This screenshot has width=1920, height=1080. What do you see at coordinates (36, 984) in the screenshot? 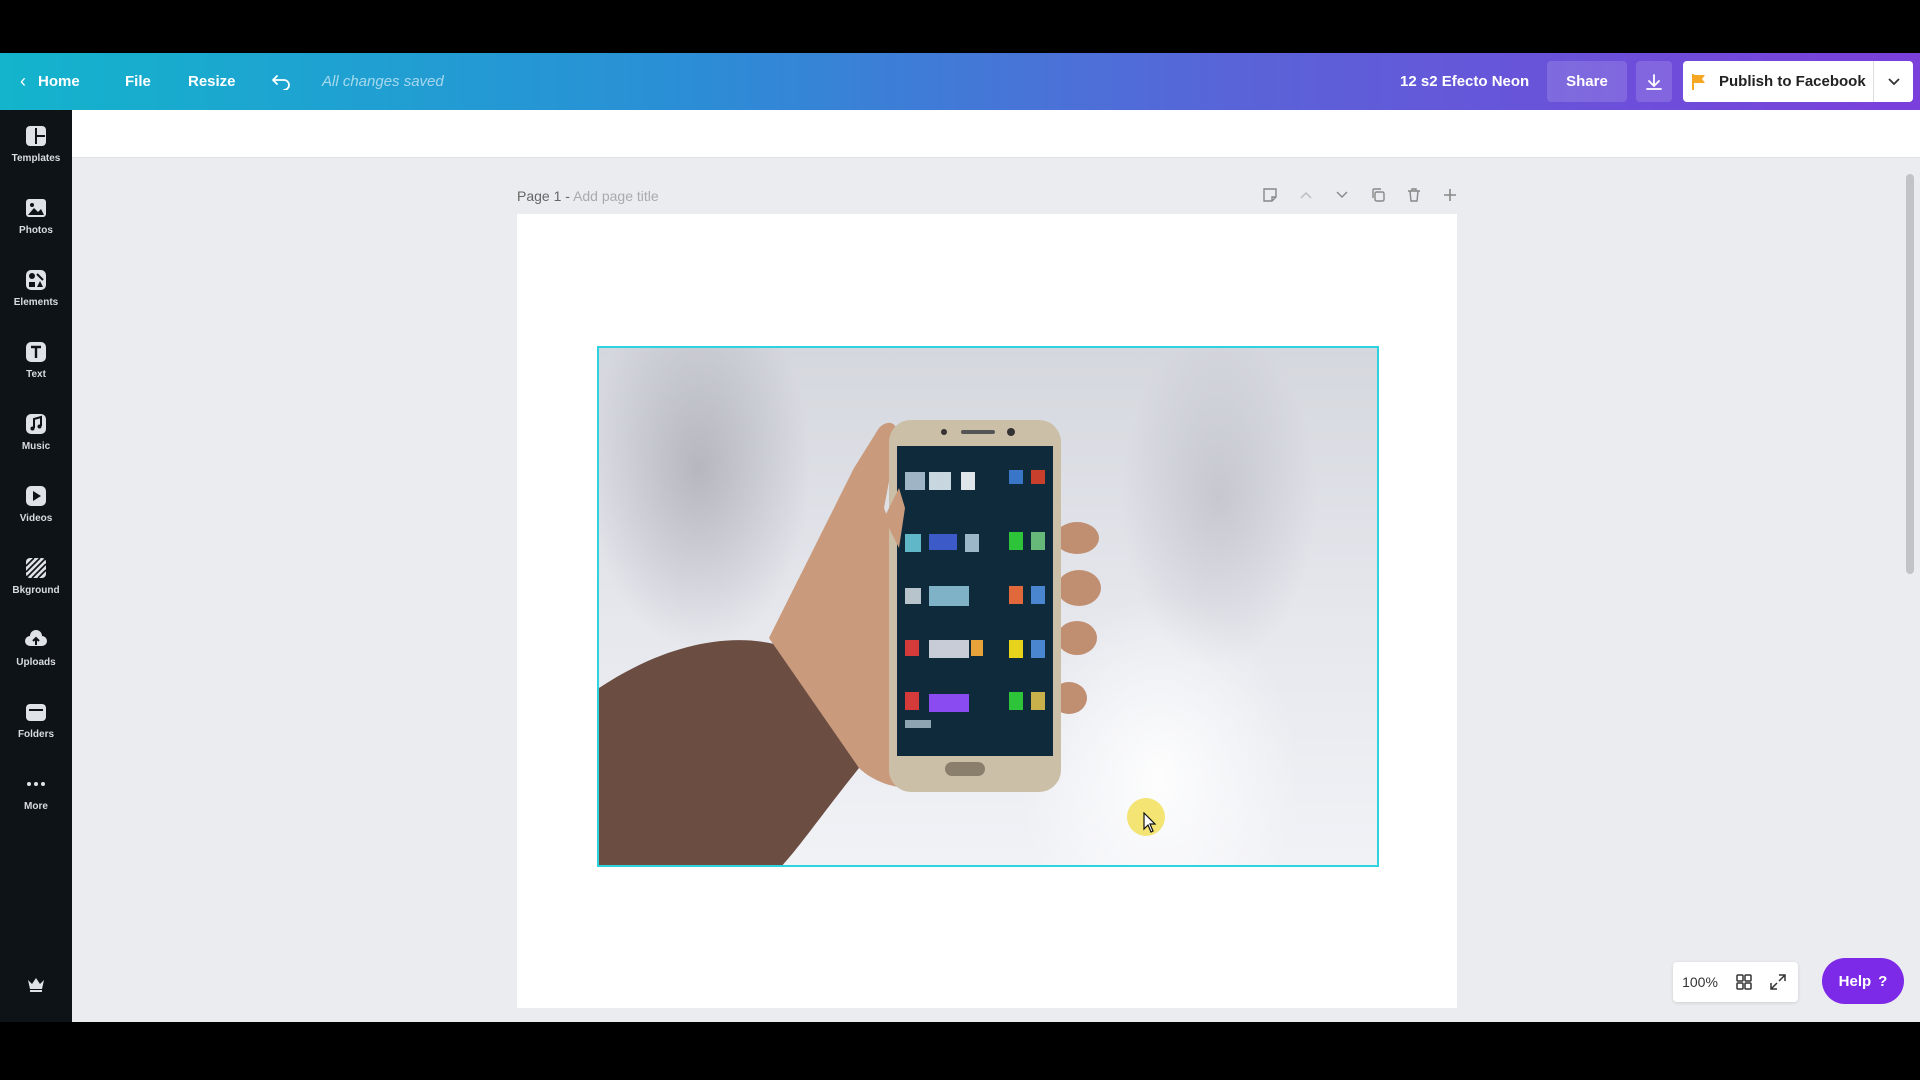
I see `crown-icon` at bounding box center [36, 984].